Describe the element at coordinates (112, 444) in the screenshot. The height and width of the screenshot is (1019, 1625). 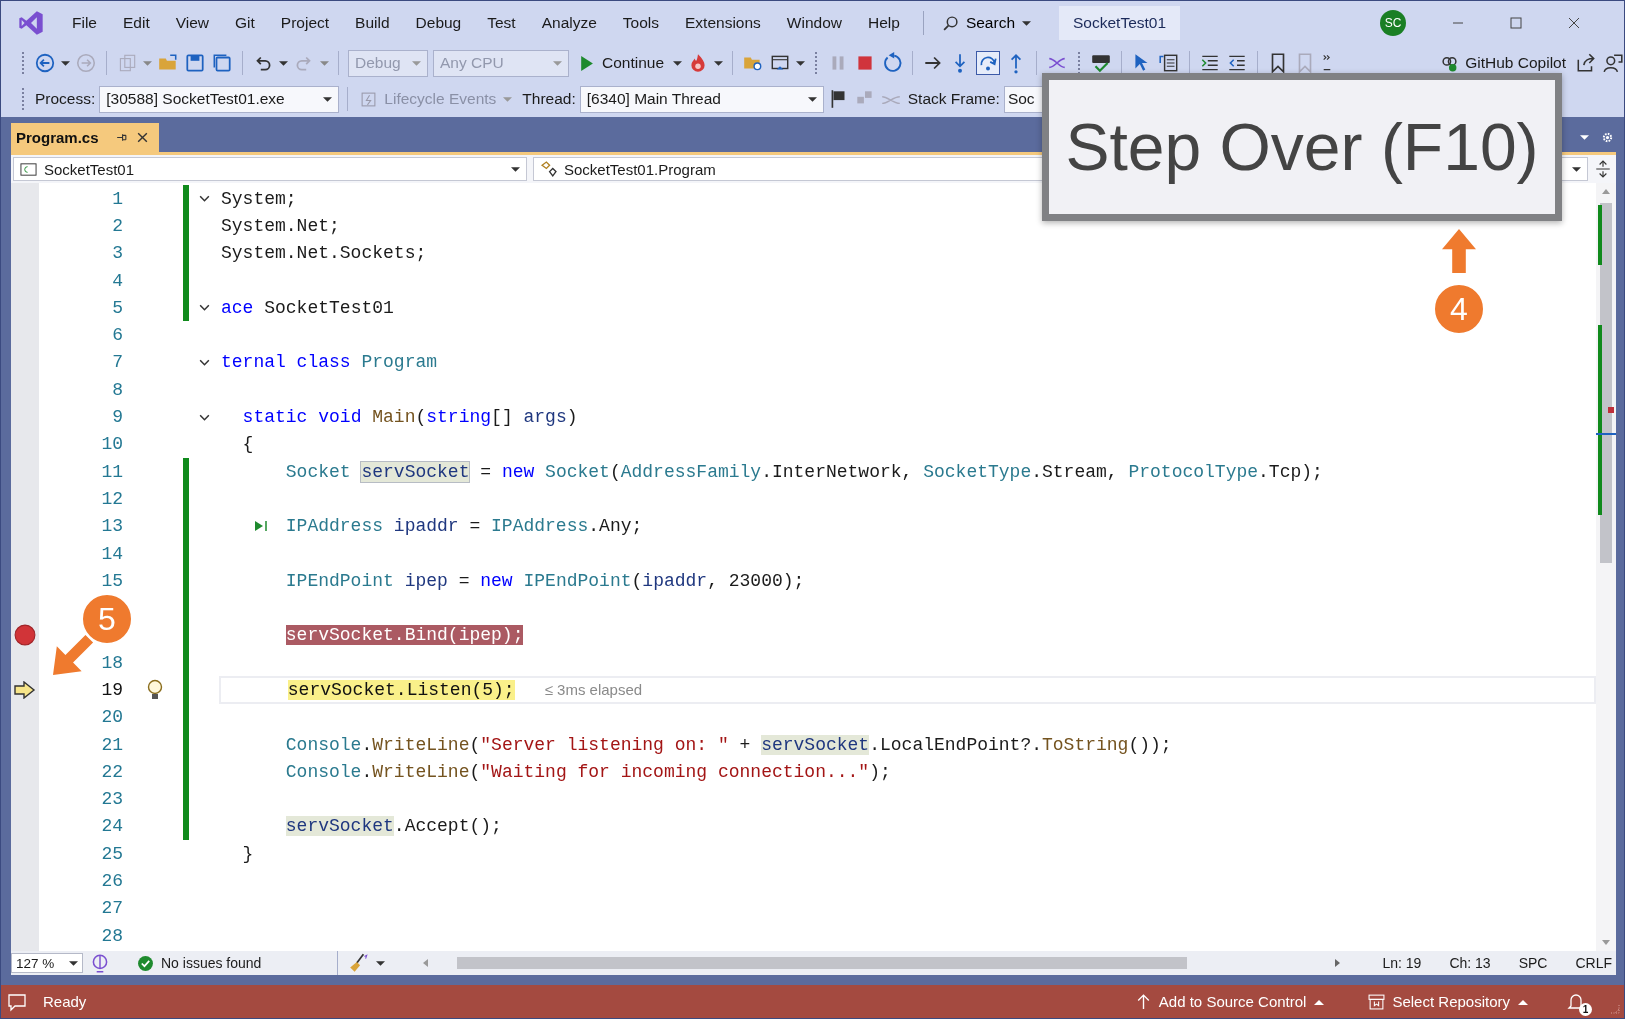
I see `line-number: 10` at that location.